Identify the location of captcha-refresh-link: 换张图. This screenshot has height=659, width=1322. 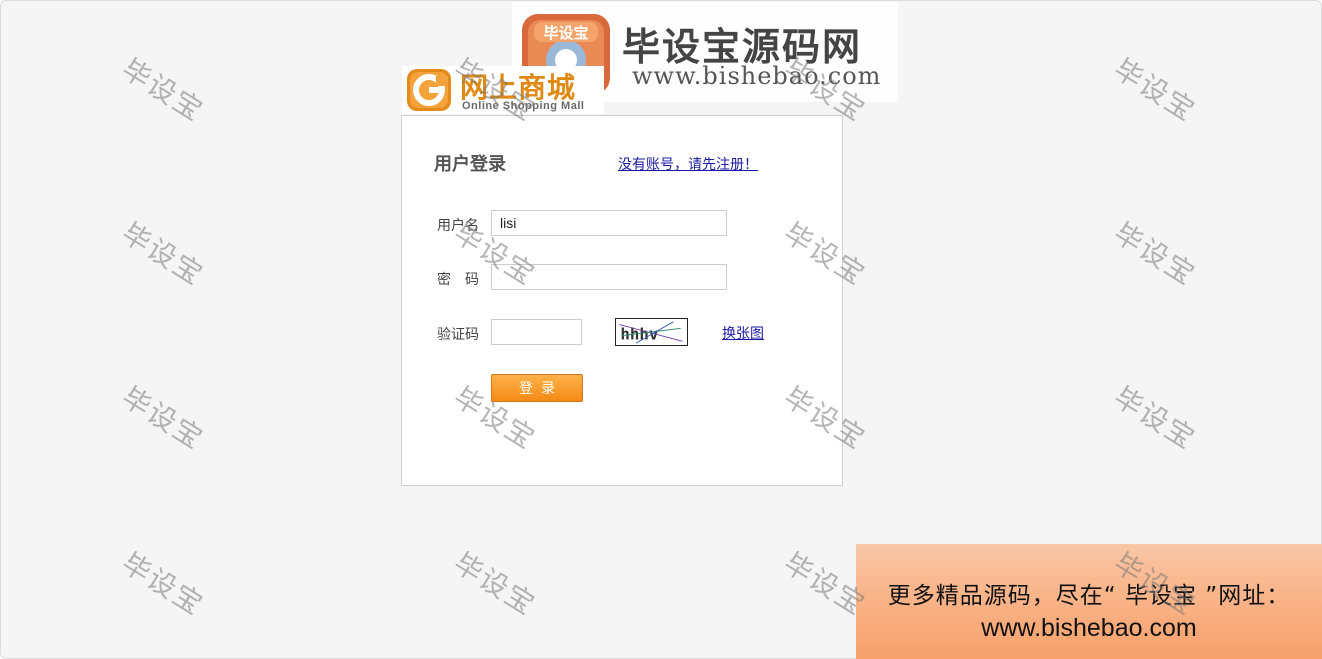
(743, 333).